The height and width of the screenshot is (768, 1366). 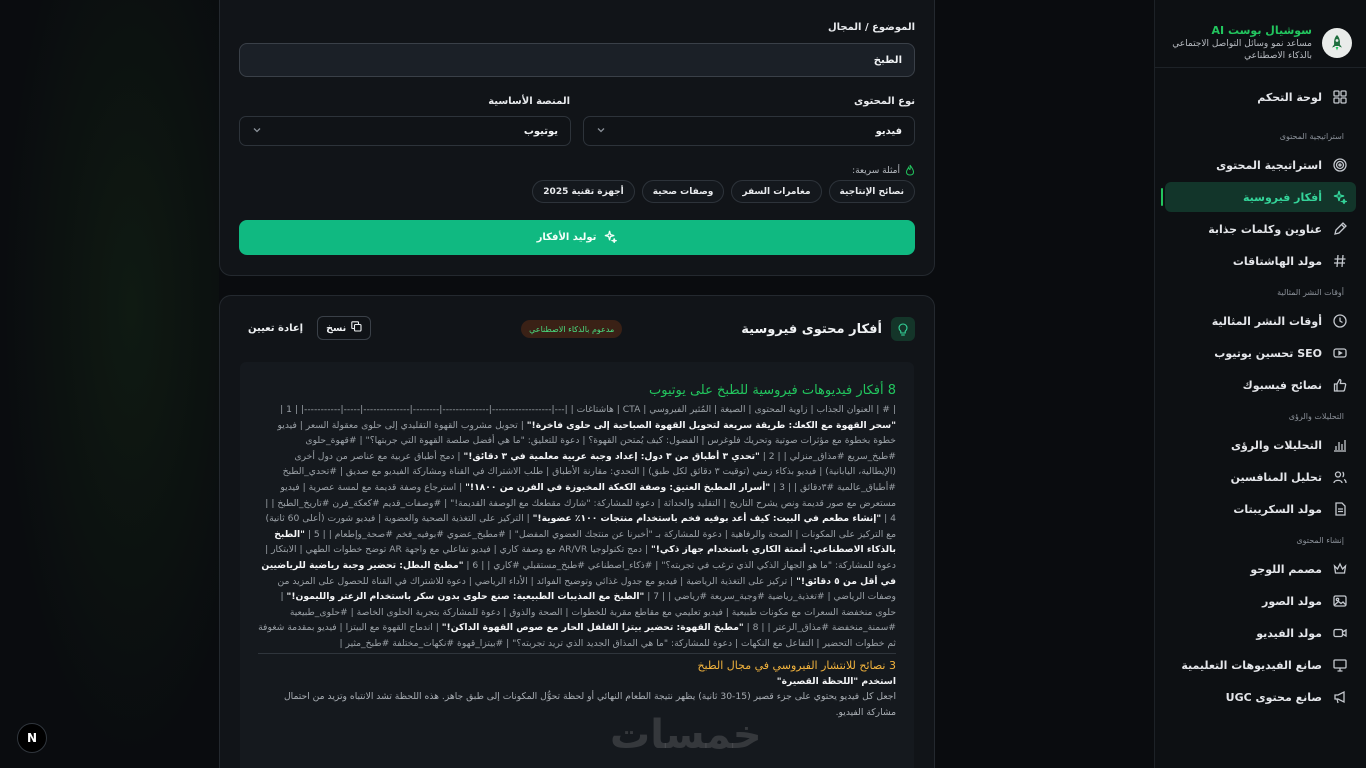 I want to click on youtube-icon, so click(x=1340, y=353).